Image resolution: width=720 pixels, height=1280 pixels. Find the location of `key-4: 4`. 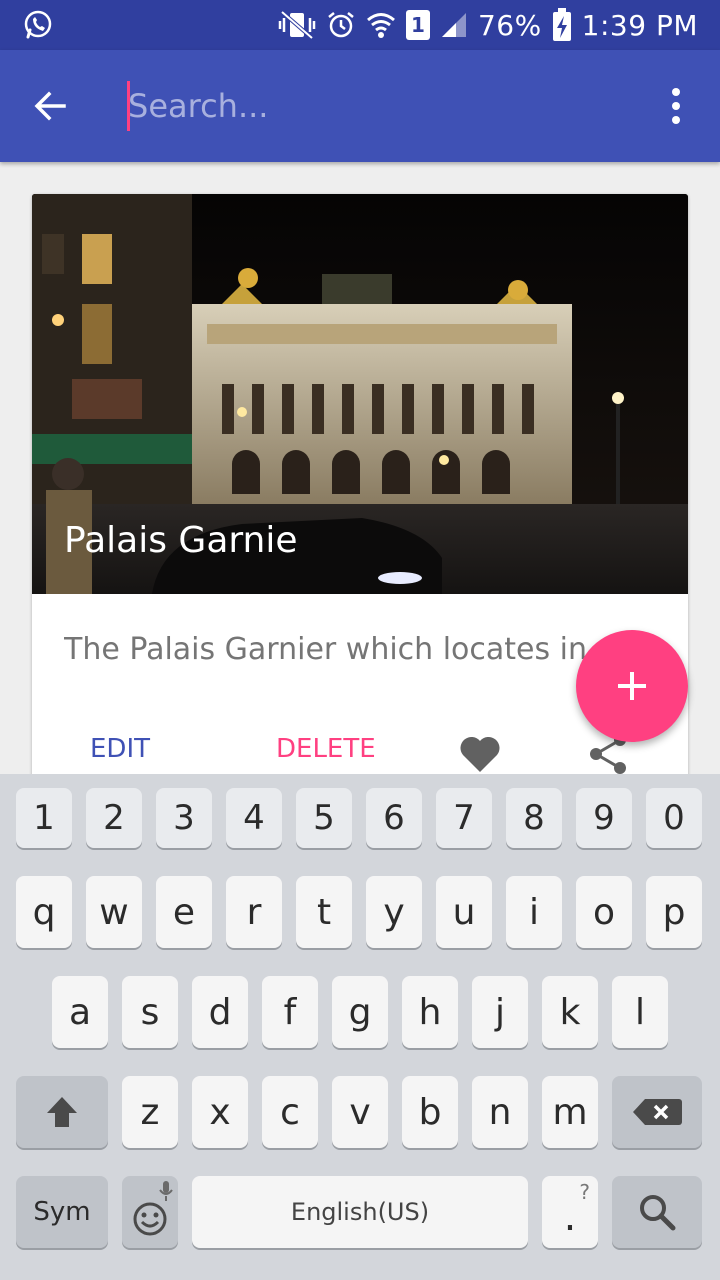

key-4: 4 is located at coordinates (254, 818).